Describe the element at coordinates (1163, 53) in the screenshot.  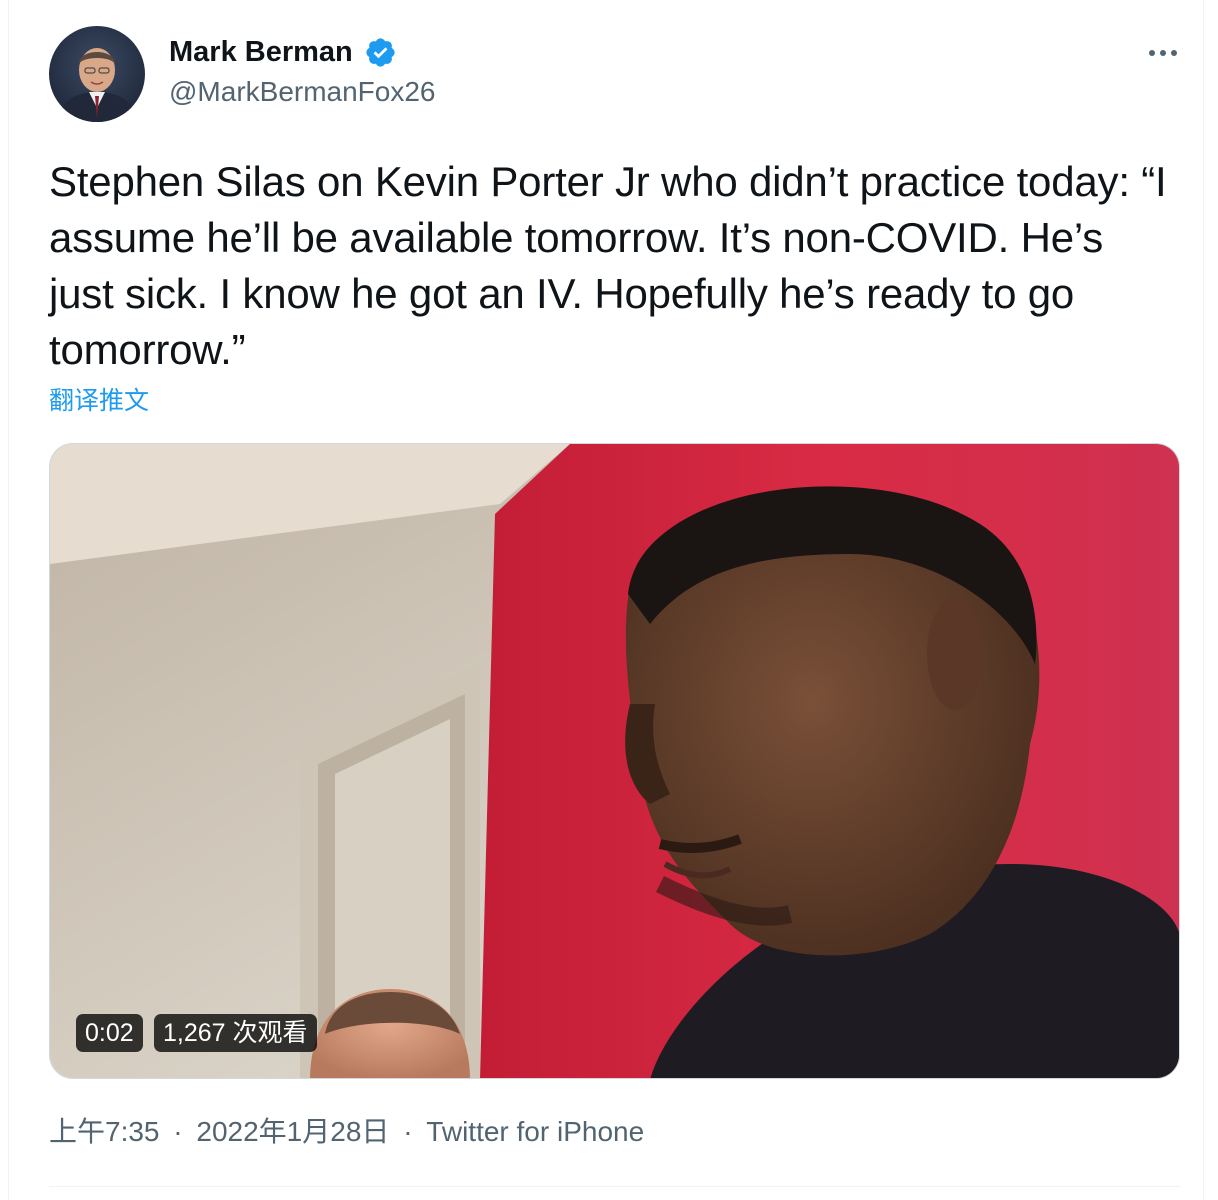
I see `more-options-icon` at that location.